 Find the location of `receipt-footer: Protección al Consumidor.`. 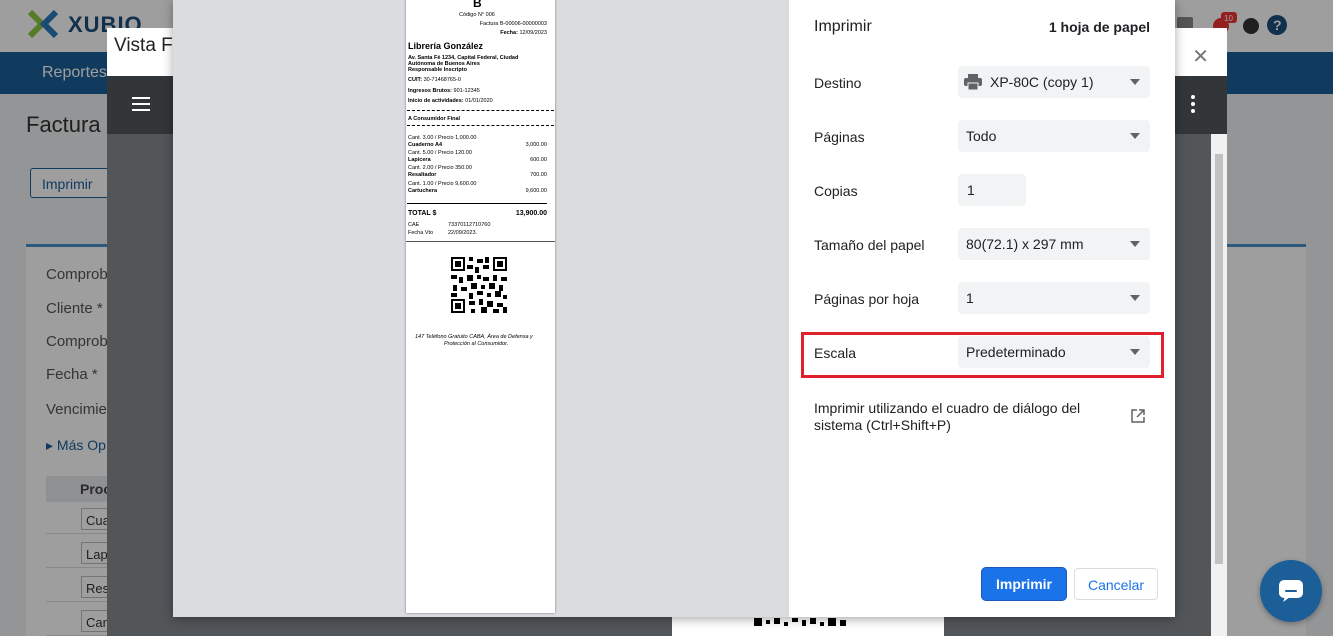

receipt-footer: Protección al Consumidor. is located at coordinates (476, 344).